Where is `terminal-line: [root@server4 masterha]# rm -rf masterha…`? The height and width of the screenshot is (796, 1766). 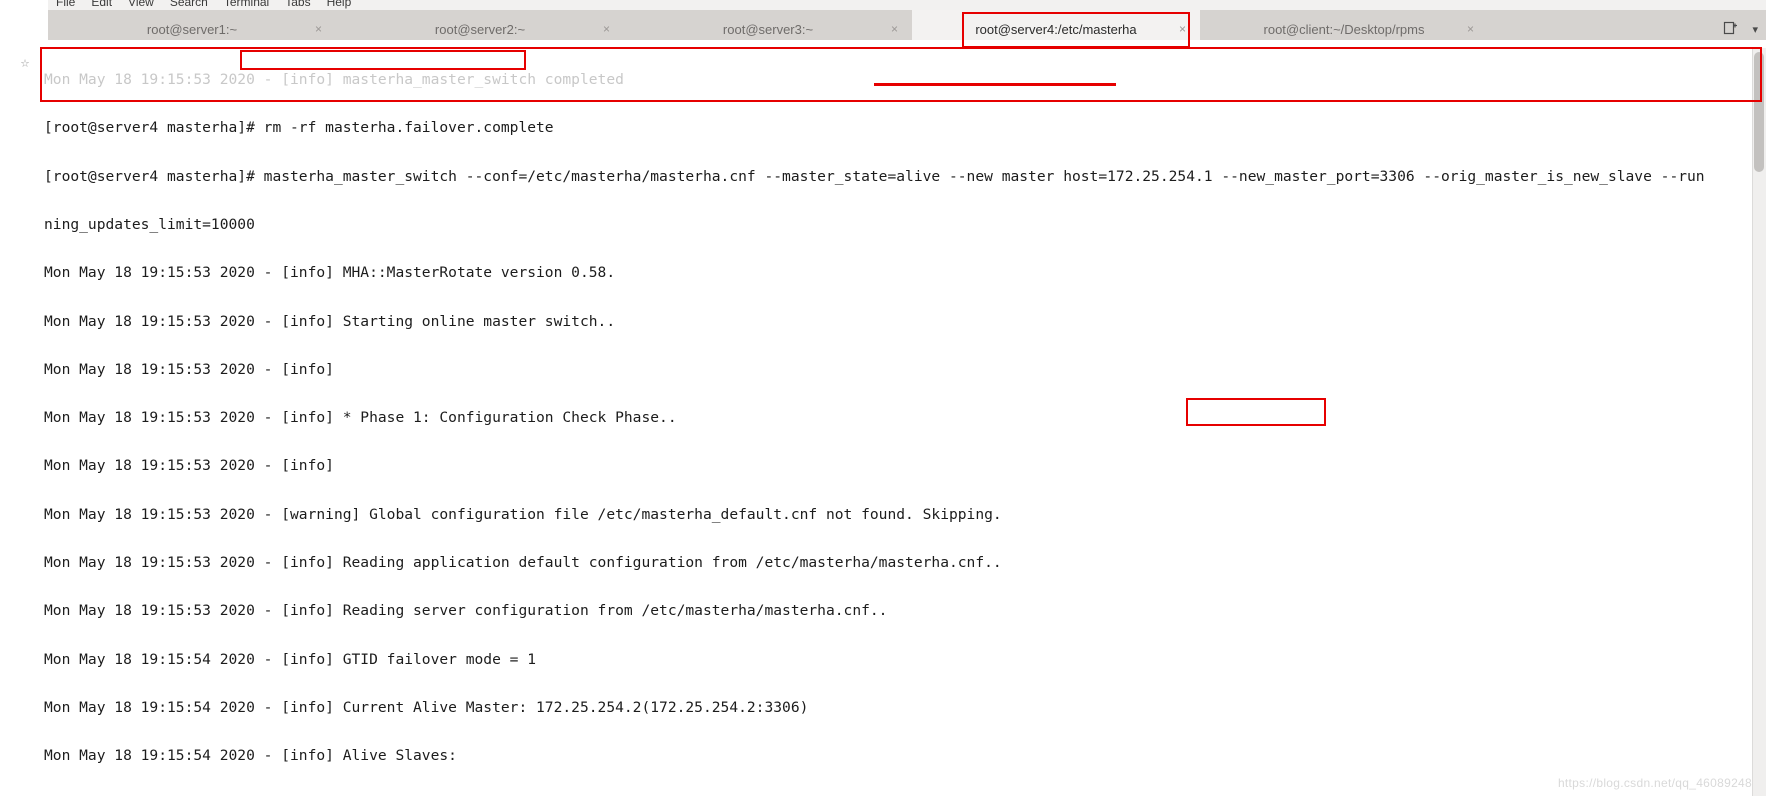 terminal-line: [root@server4 masterha]# rm -rf masterha… is located at coordinates (299, 128).